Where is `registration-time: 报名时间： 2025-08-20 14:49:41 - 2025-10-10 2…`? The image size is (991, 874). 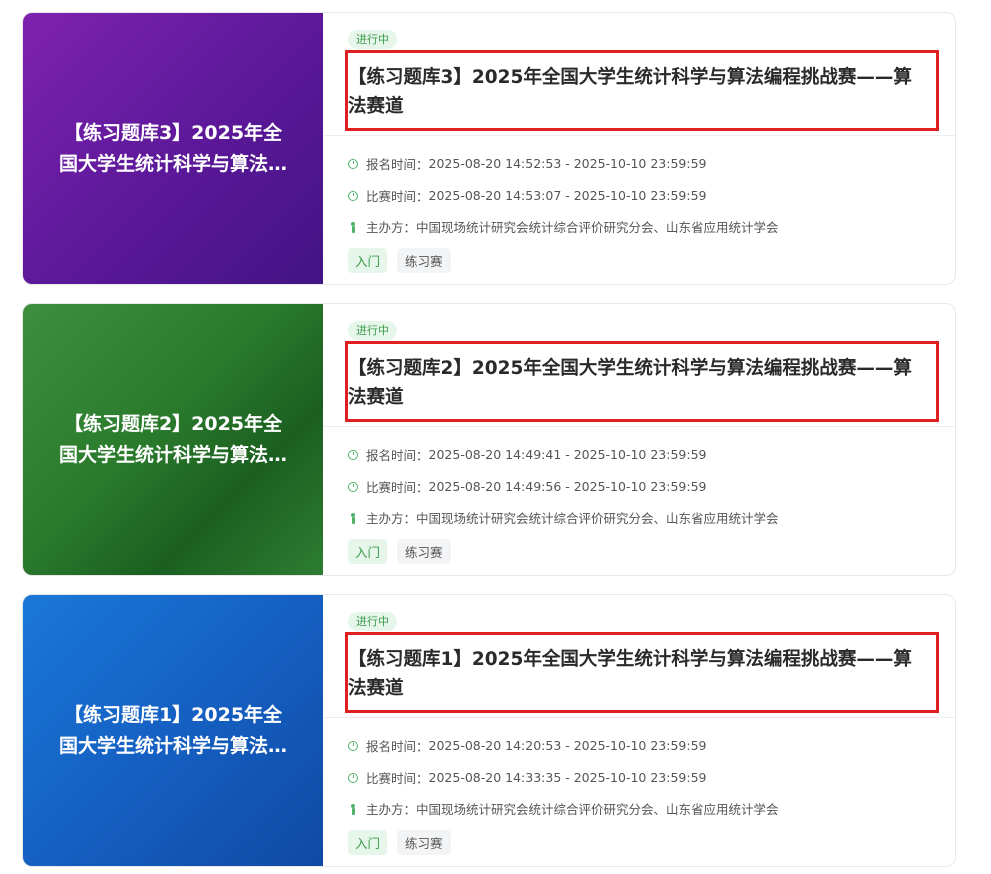 registration-time: 报名时间： 2025-08-20 14:49:41 - 2025-10-10 2… is located at coordinates (527, 454).